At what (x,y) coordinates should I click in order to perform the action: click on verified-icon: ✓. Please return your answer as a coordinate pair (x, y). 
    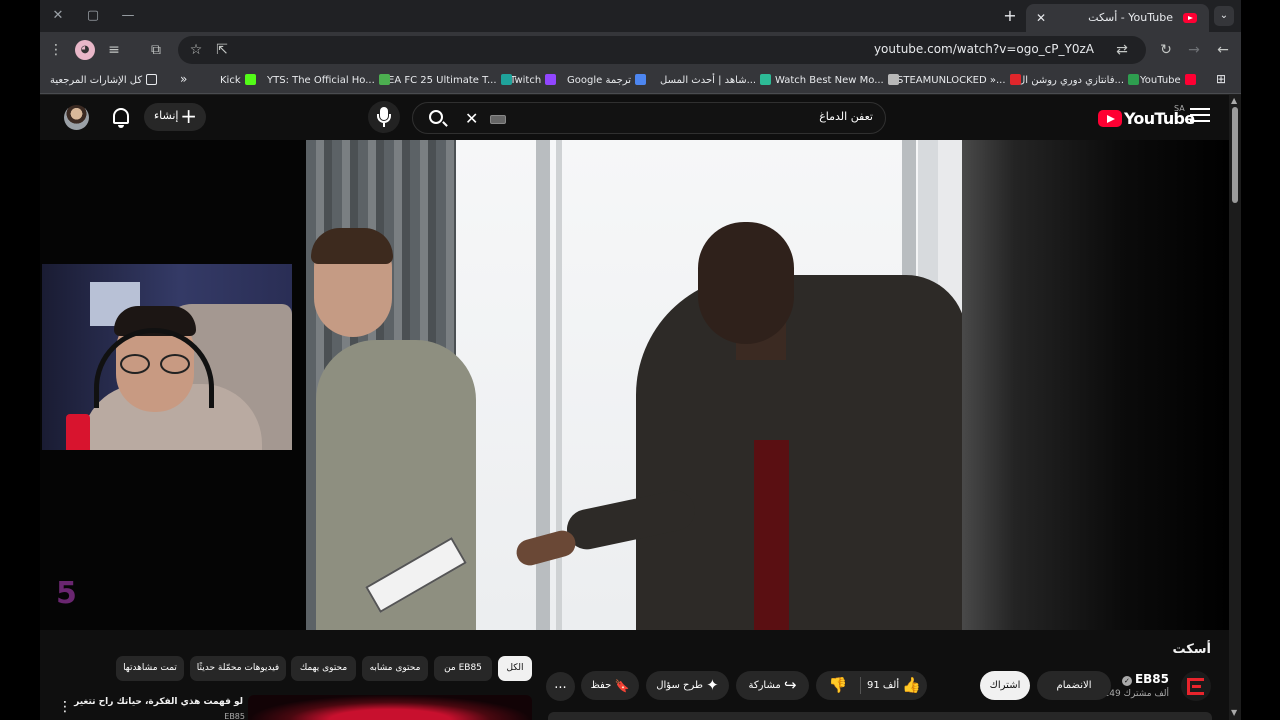
    Looking at the image, I should click on (1126, 681).